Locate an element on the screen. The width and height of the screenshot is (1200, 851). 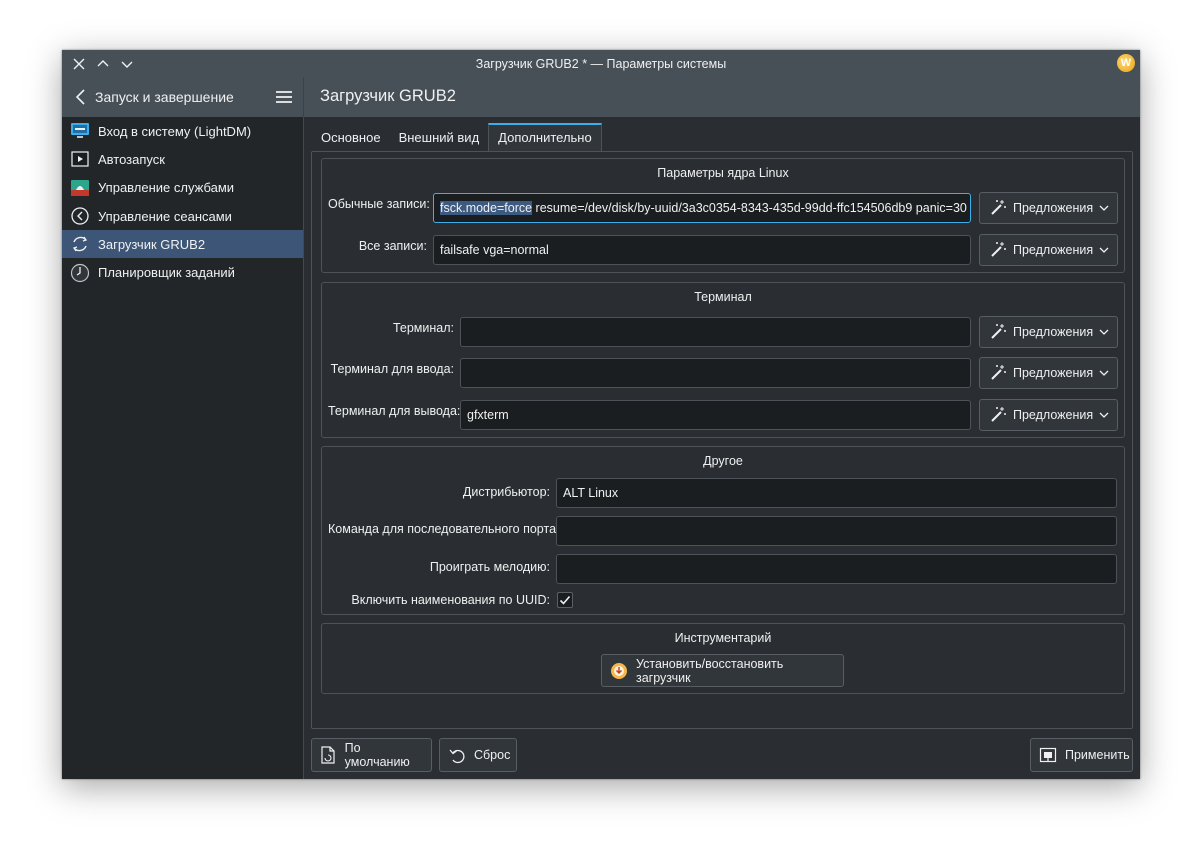
section-title: Запуск и завершение is located at coordinates (164, 97).